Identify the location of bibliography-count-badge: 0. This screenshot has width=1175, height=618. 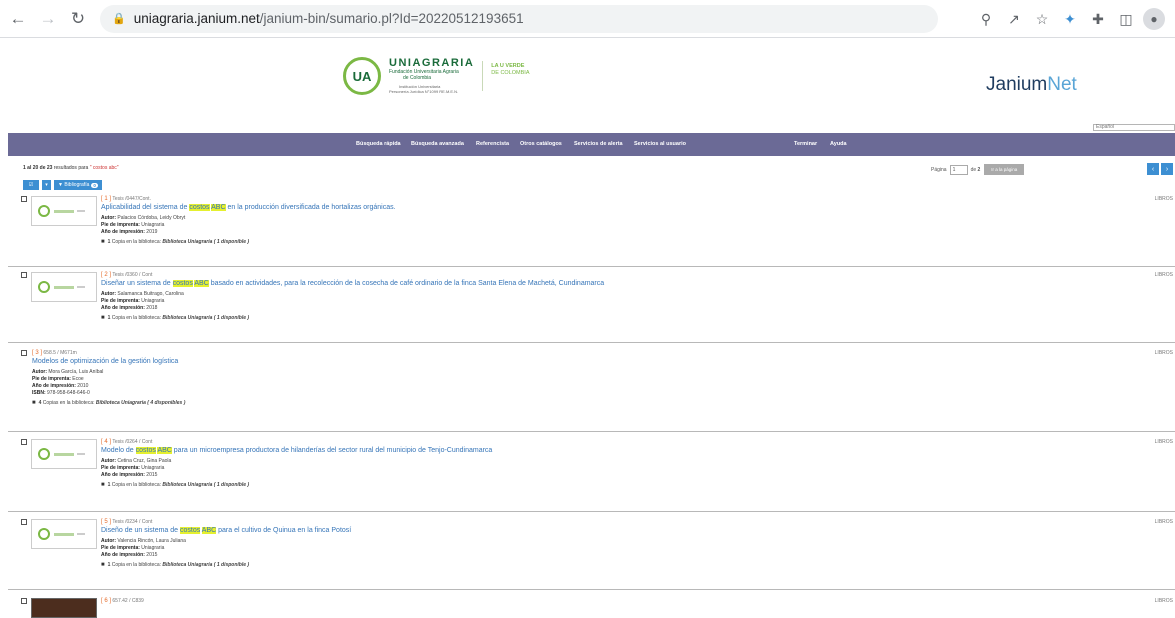
(94, 185).